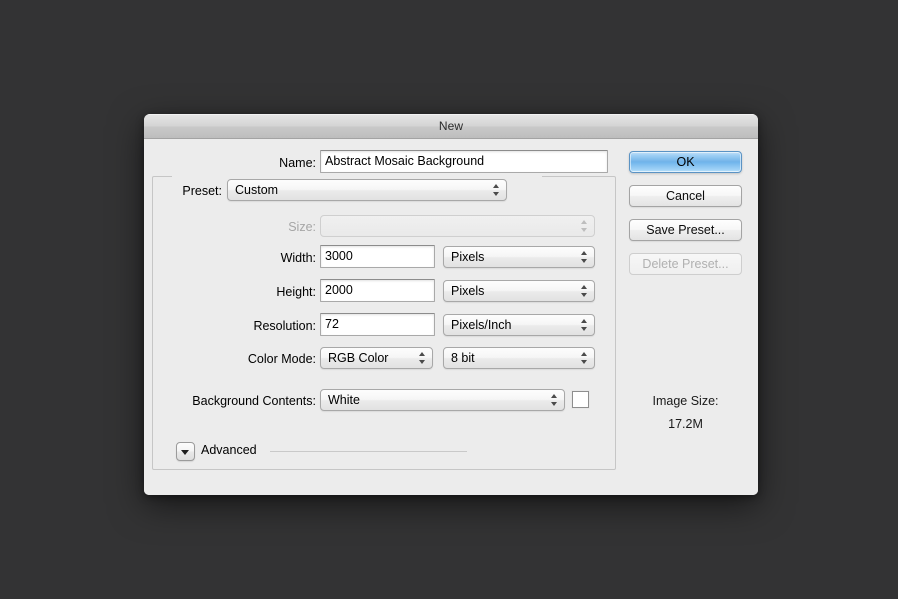 The width and height of the screenshot is (898, 599). I want to click on resolution-label: Resolution:, so click(284, 326).